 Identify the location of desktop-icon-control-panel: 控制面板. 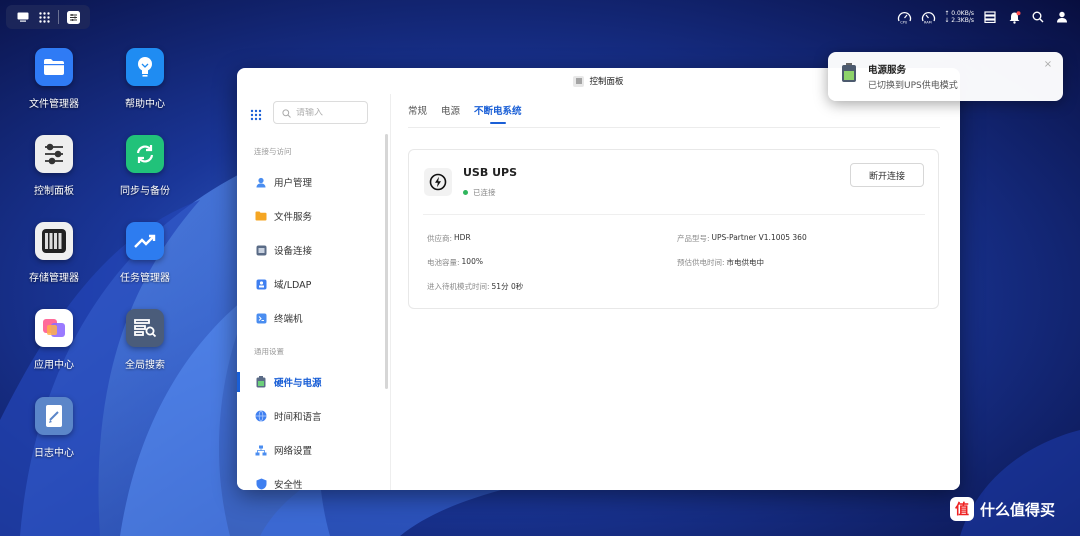
(54, 166).